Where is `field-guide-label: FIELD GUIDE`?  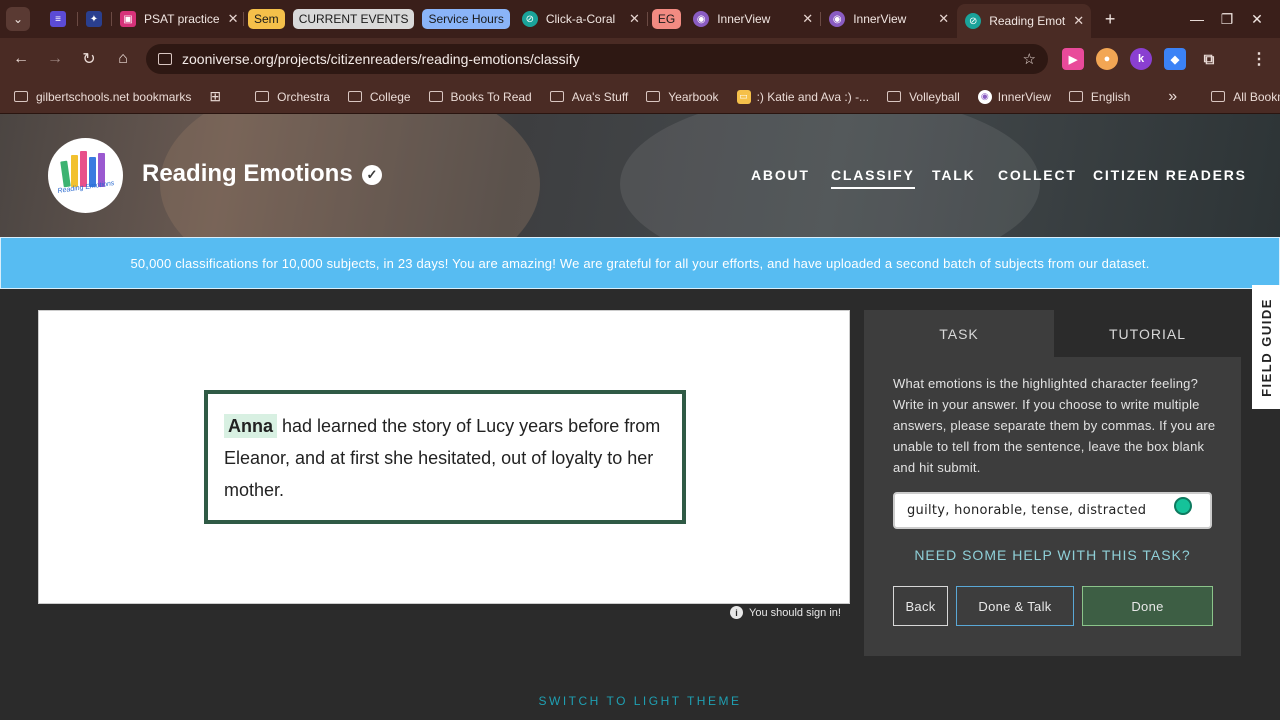 field-guide-label: FIELD GUIDE is located at coordinates (1266, 347).